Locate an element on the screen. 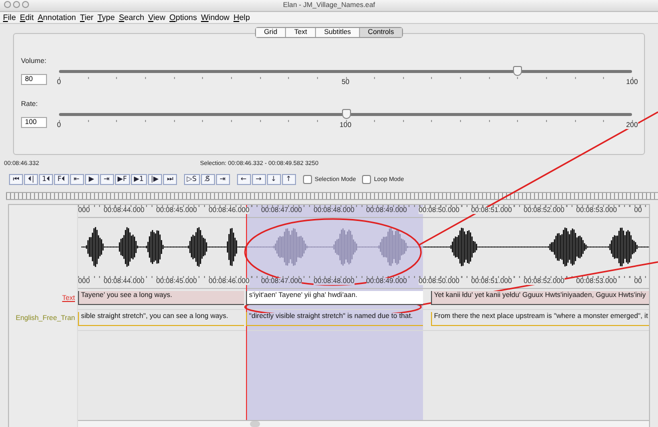 The image size is (658, 427). overview-ruler is located at coordinates (332, 196).